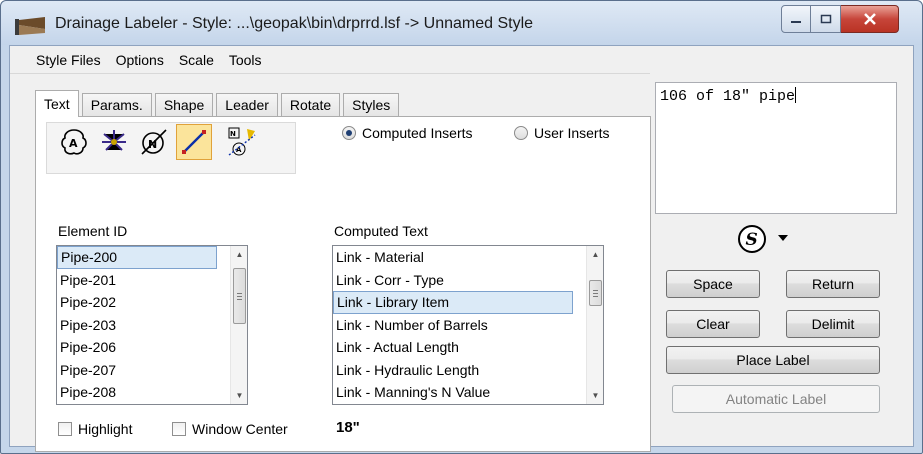 The width and height of the screenshot is (923, 454). I want to click on user-inserts-radio: User Inserts, so click(561, 133).